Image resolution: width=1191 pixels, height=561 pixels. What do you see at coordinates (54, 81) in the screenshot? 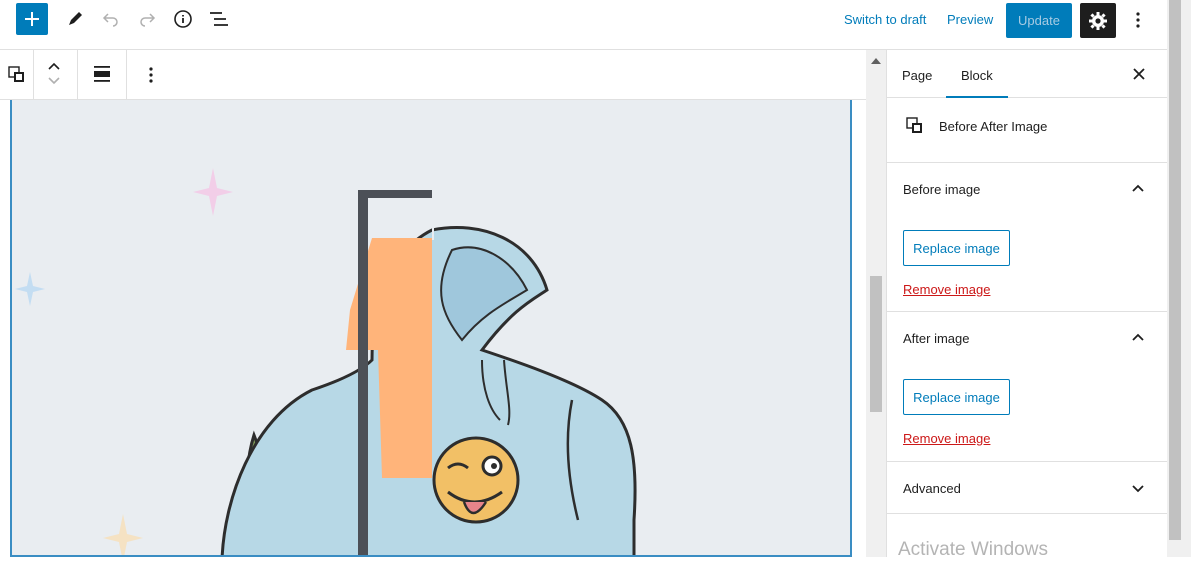
I see `move-down-icon` at bounding box center [54, 81].